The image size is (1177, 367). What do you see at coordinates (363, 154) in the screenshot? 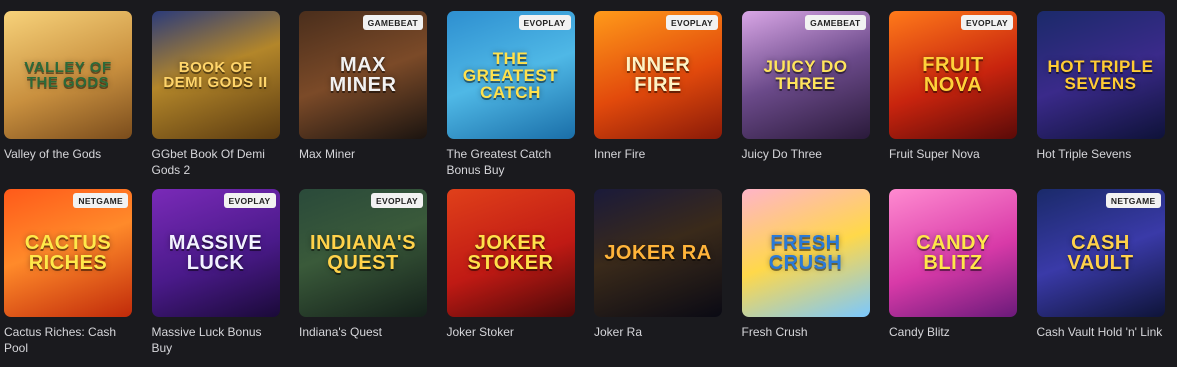
I see `game-title: Max Miner` at bounding box center [363, 154].